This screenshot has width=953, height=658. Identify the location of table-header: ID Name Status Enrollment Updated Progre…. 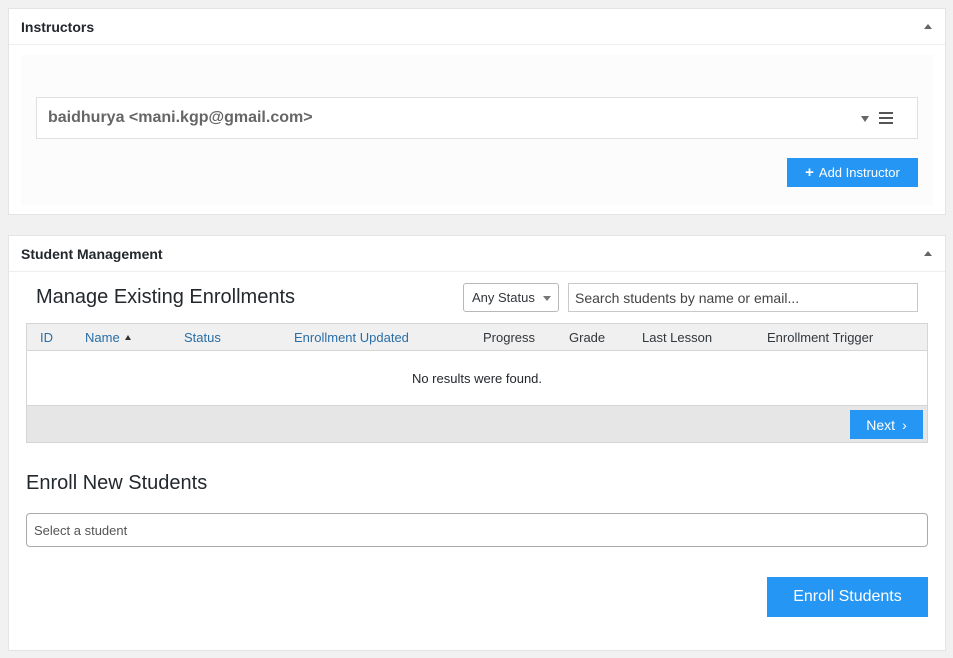
(477, 337).